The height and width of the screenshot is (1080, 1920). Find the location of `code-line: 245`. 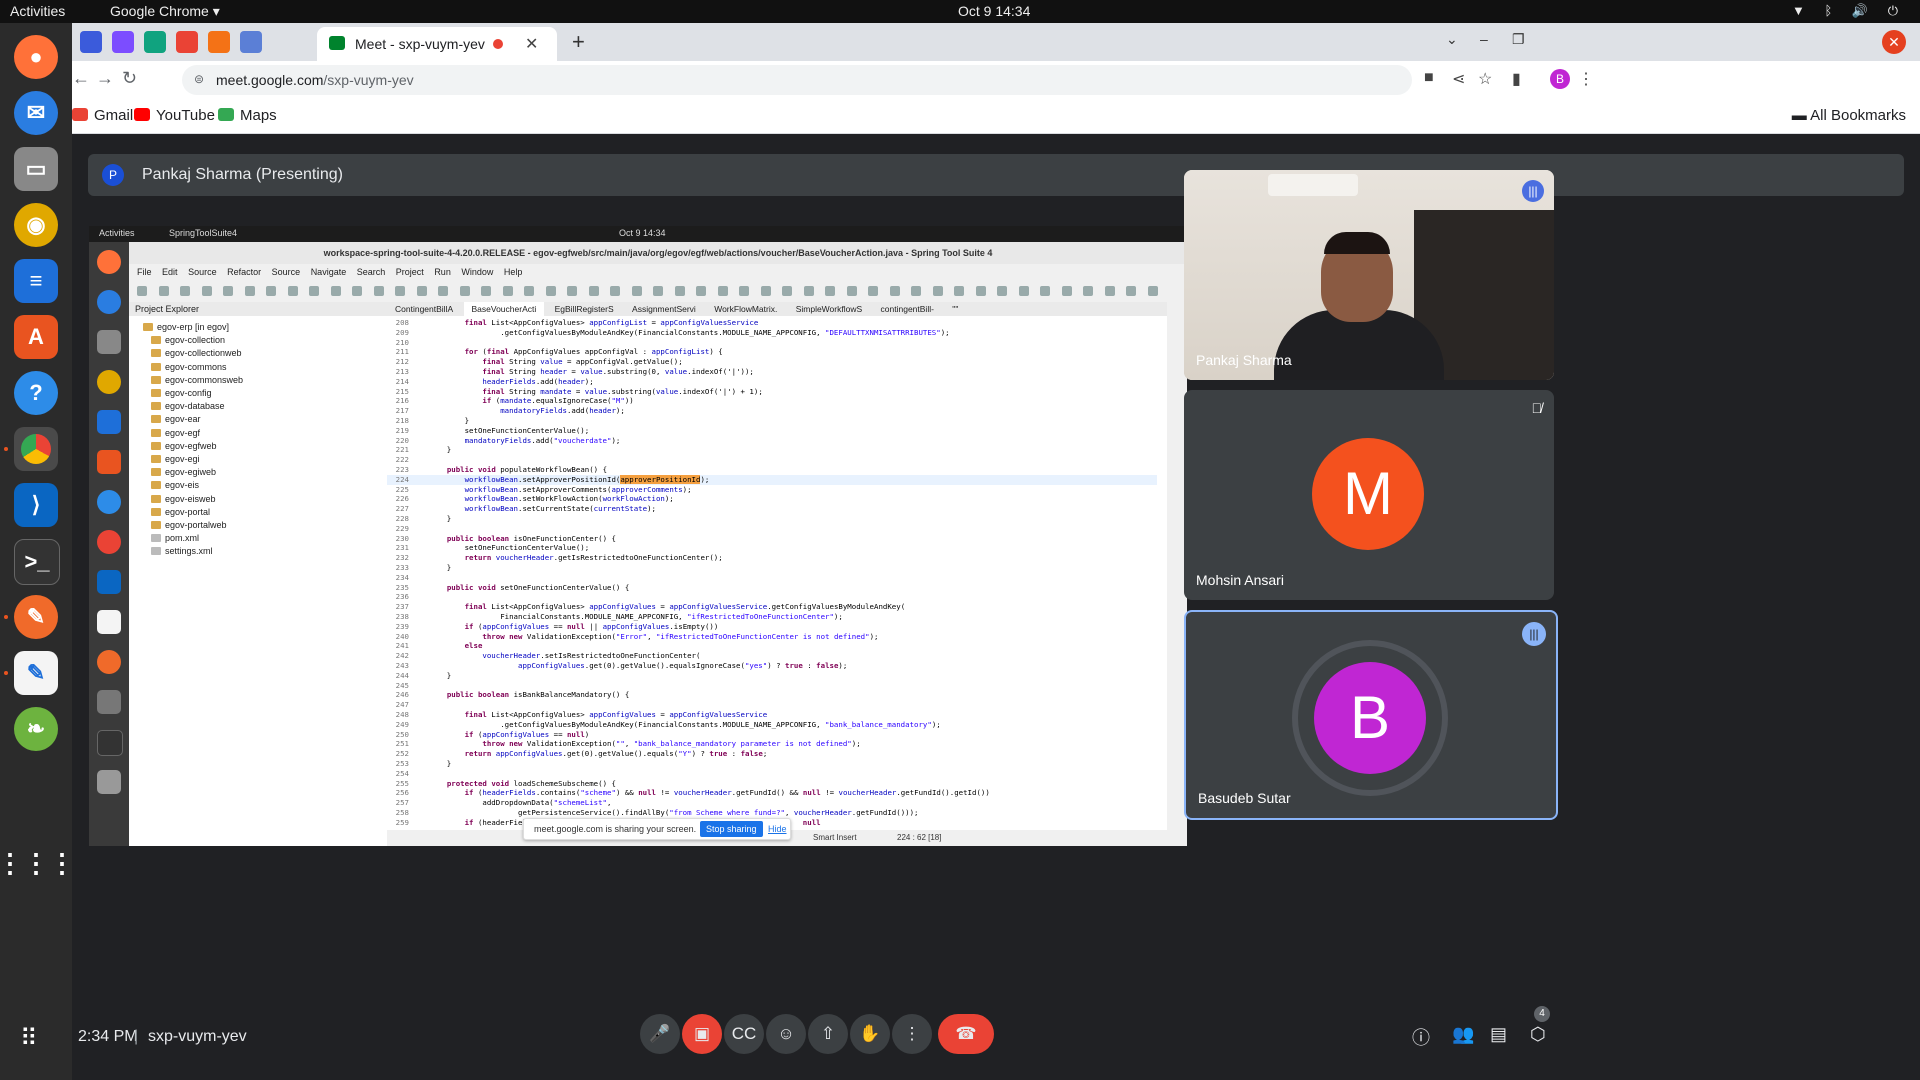

code-line: 245 is located at coordinates (772, 686).